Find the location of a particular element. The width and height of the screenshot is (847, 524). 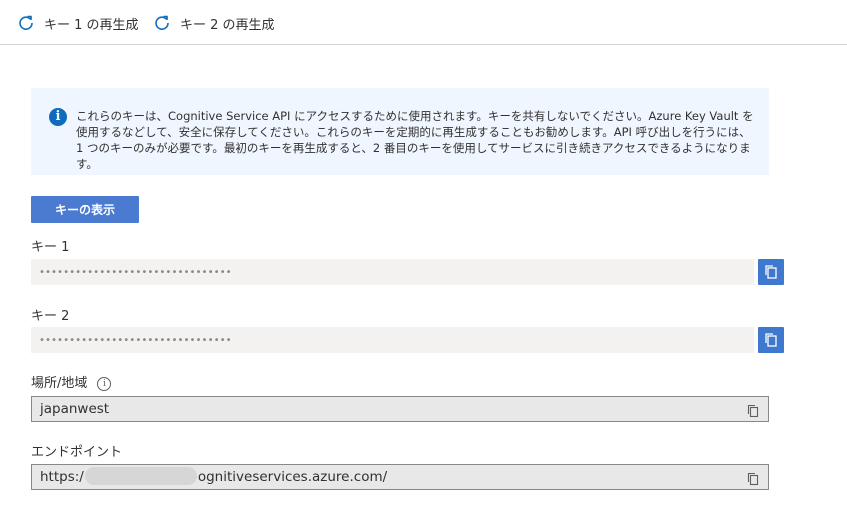

endpoint-label: エンドポイント is located at coordinates (77, 452).